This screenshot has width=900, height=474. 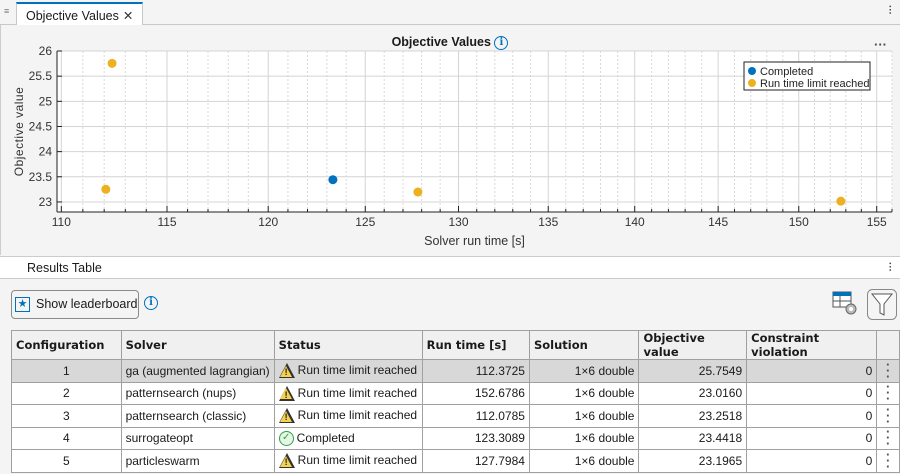 What do you see at coordinates (166, 222) in the screenshot?
I see `x-tick-label: 115` at bounding box center [166, 222].